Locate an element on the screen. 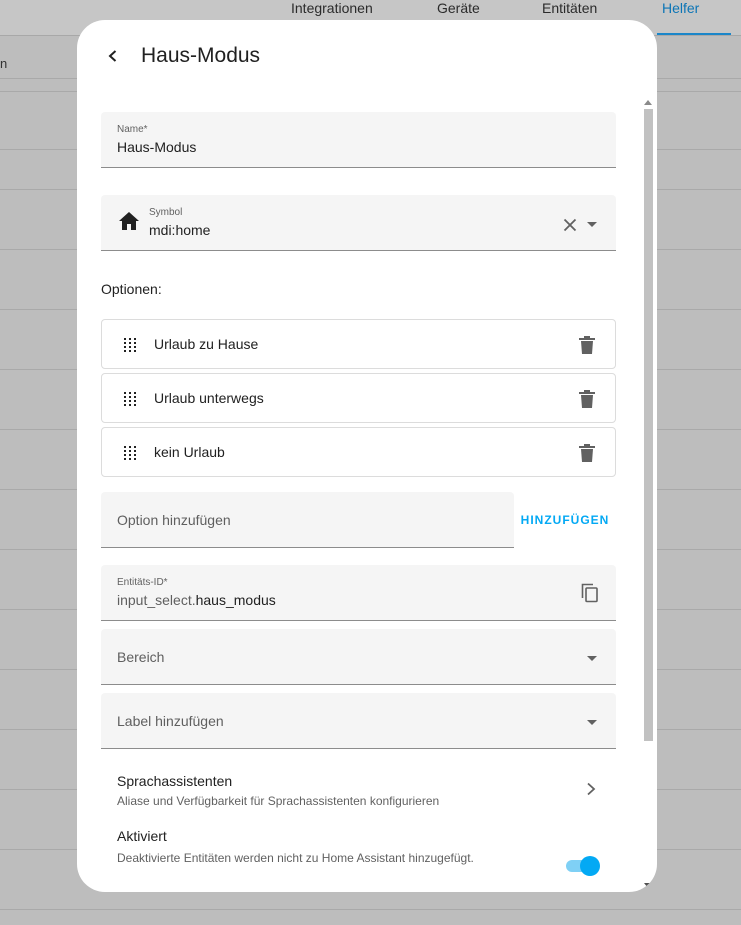 Image resolution: width=741 pixels, height=925 pixels. name-field: Name* Haus-Modus is located at coordinates (358, 140).